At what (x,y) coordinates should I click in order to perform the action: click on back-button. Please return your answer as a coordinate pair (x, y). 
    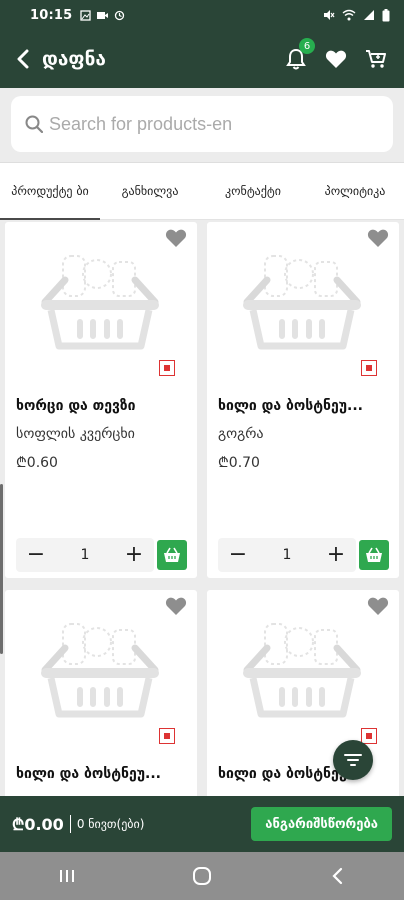
    Looking at the image, I should click on (23, 59).